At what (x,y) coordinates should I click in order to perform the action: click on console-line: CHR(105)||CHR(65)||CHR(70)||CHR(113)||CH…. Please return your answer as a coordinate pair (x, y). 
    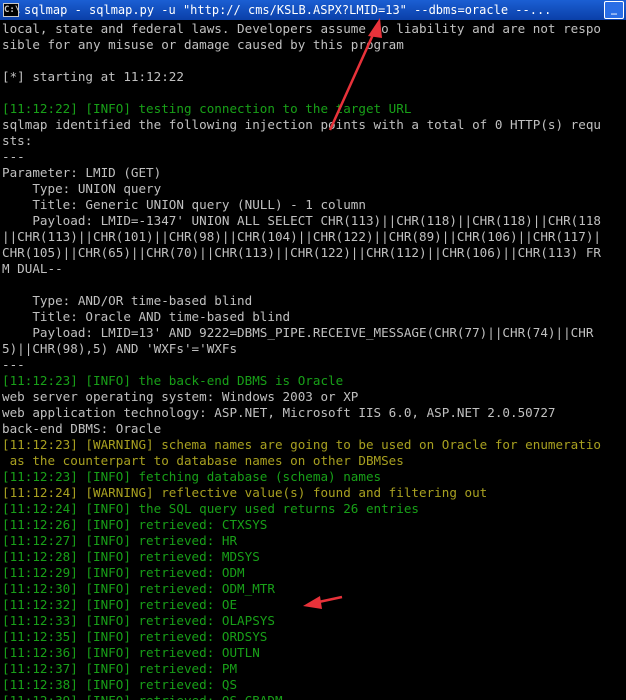
    Looking at the image, I should click on (301, 252).